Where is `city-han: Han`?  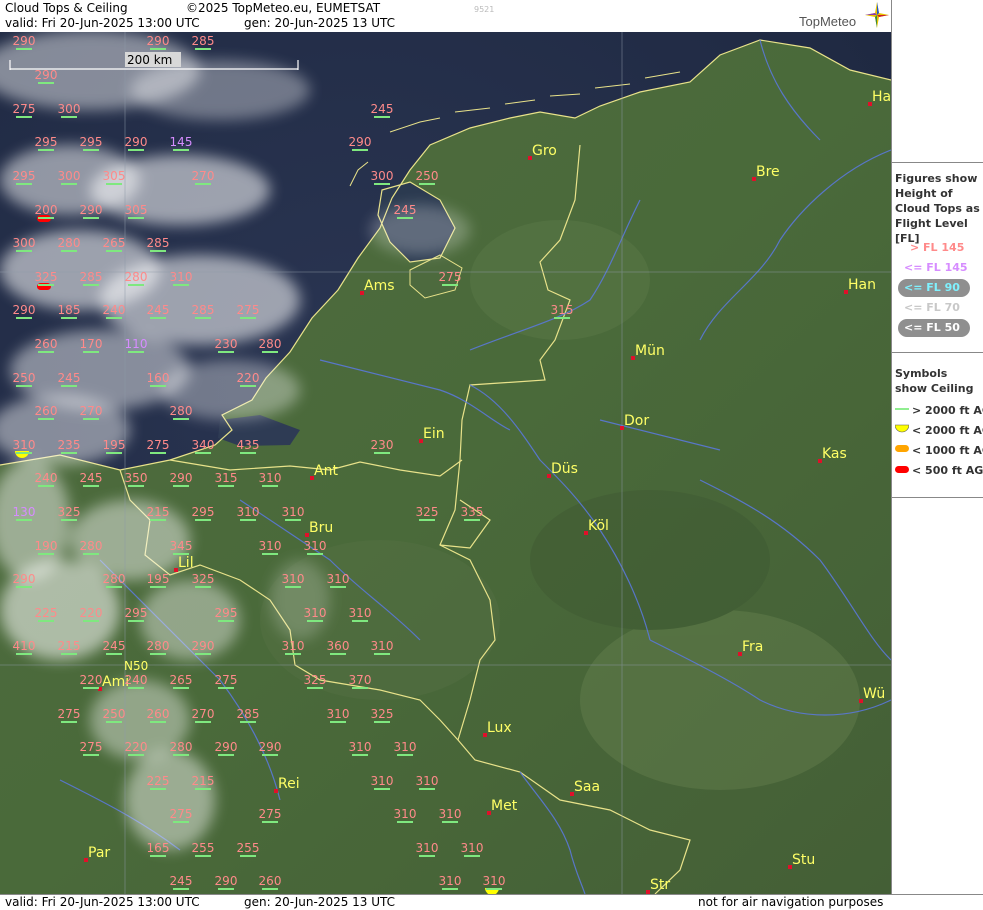
city-han: Han is located at coordinates (860, 285).